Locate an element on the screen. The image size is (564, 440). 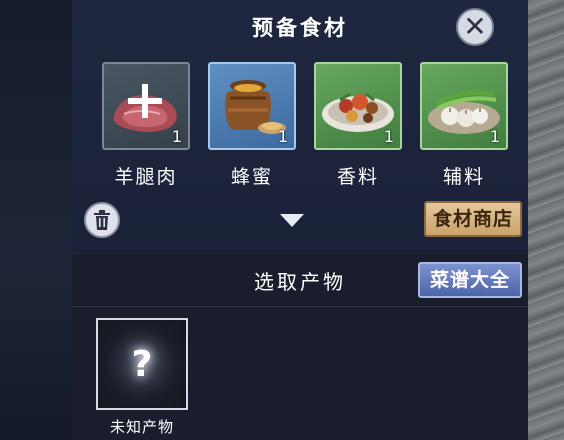
background-scene-left is located at coordinates (40, 220).